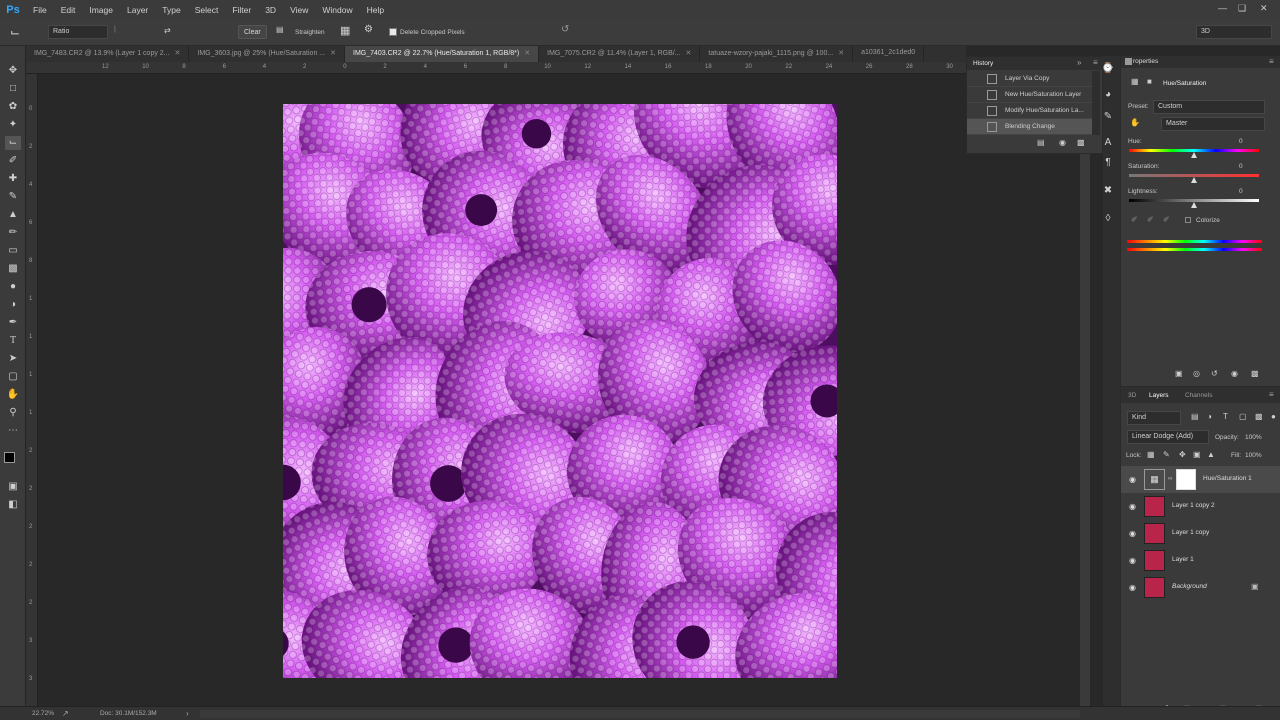 The height and width of the screenshot is (720, 1280). Describe the element at coordinates (13, 269) in the screenshot. I see `gradient-tool-icon: ▩` at that location.